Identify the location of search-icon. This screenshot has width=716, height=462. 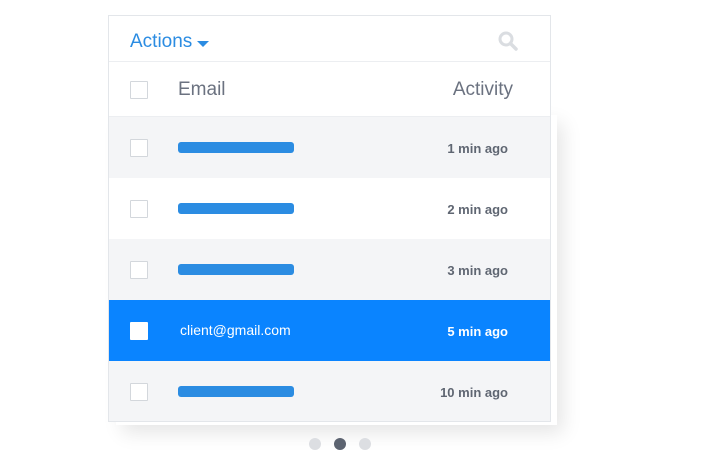
(508, 41).